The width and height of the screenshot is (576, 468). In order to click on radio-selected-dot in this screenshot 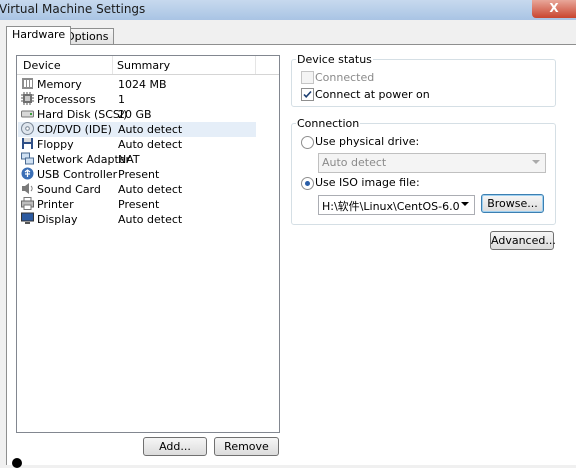, I will do `click(307, 183)`.